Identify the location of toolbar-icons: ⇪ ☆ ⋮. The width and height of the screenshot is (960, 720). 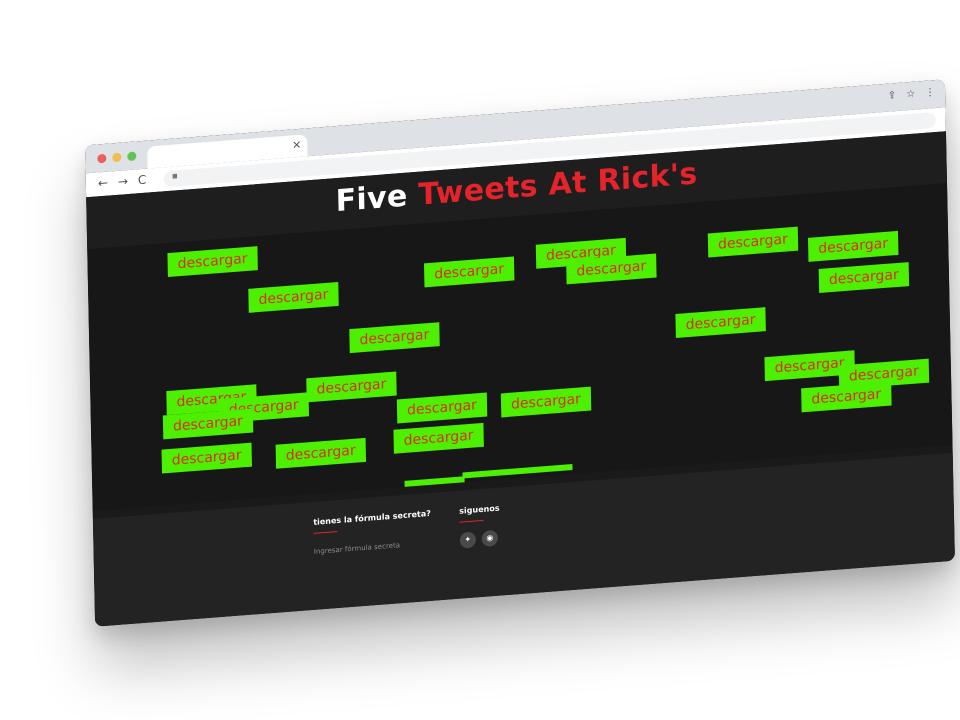
(912, 94).